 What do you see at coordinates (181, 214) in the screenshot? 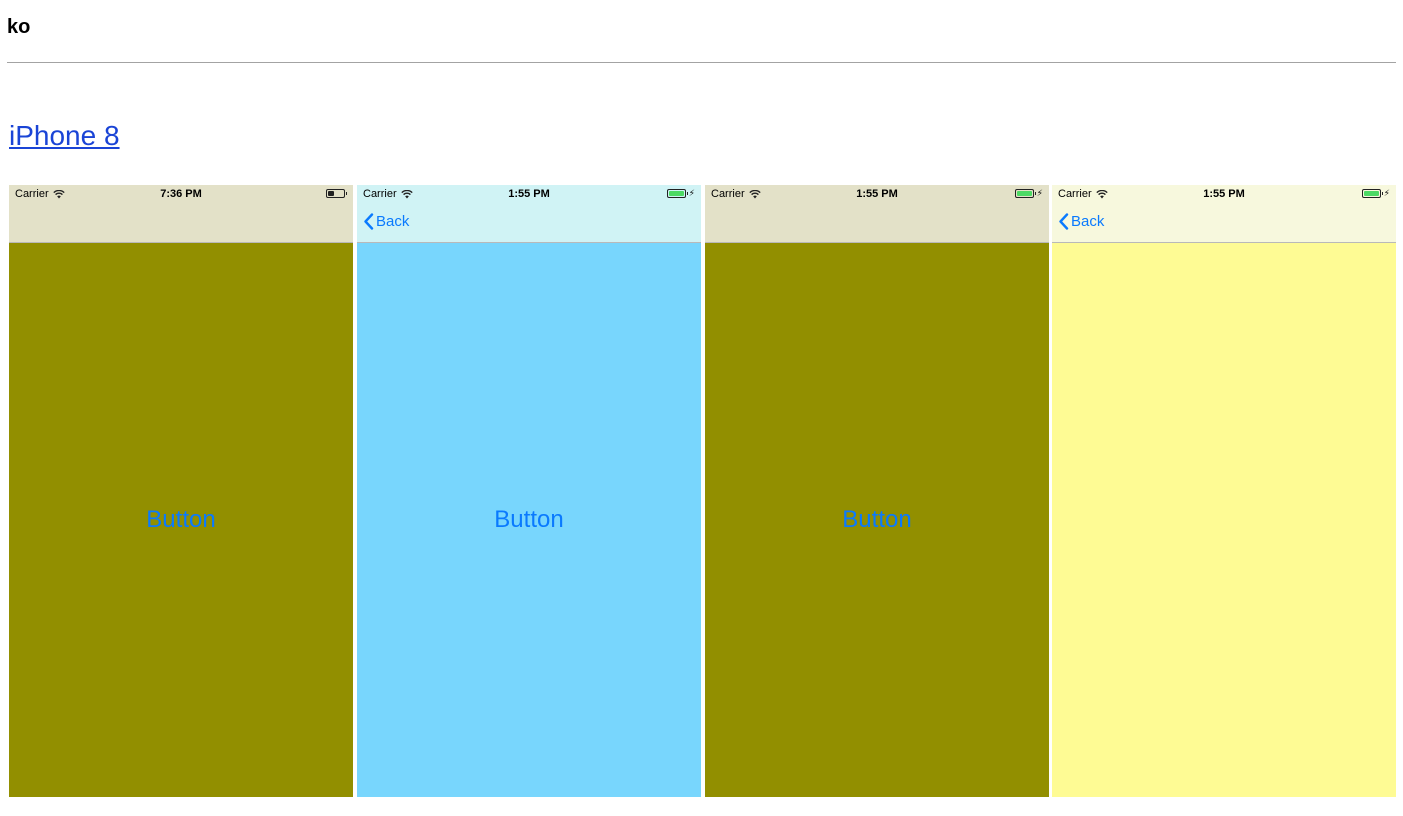
I see `navigation-bar: Carrier 7:36 PM ⚡` at bounding box center [181, 214].